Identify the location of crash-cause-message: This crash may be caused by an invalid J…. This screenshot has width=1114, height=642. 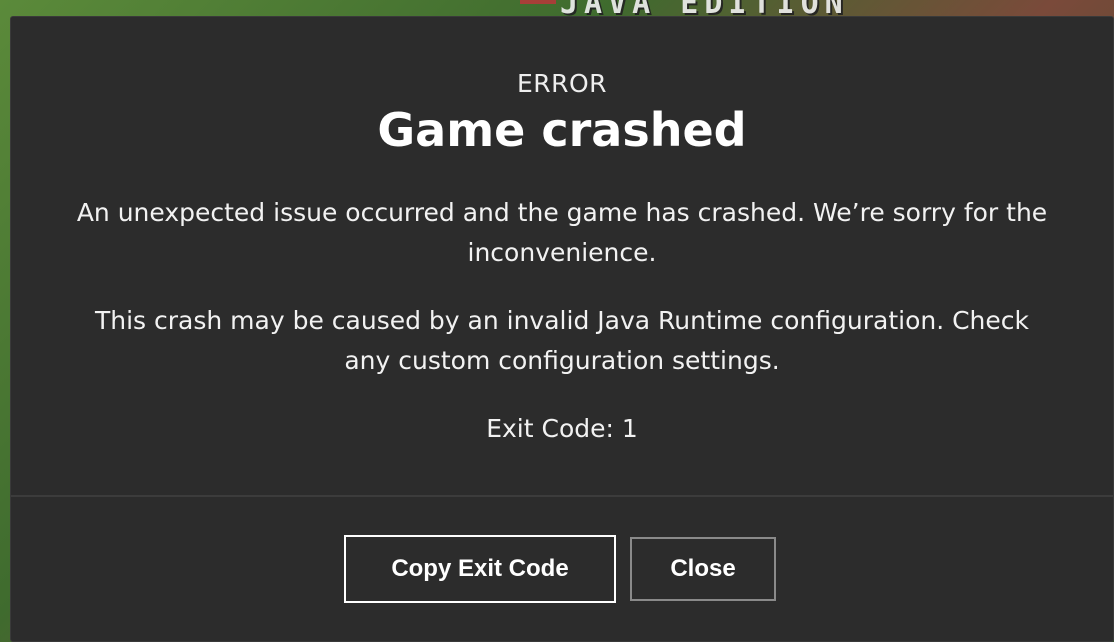
(562, 340).